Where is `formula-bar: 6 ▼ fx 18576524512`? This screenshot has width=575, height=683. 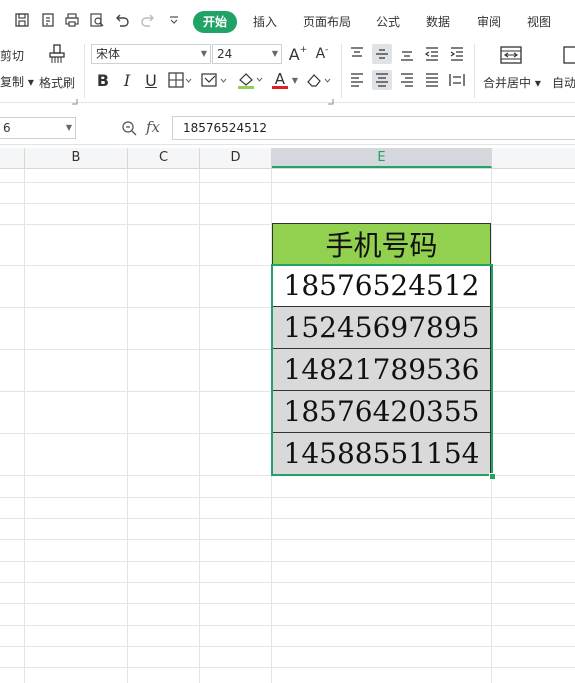 formula-bar: 6 ▼ fx 18576524512 is located at coordinates (287, 128).